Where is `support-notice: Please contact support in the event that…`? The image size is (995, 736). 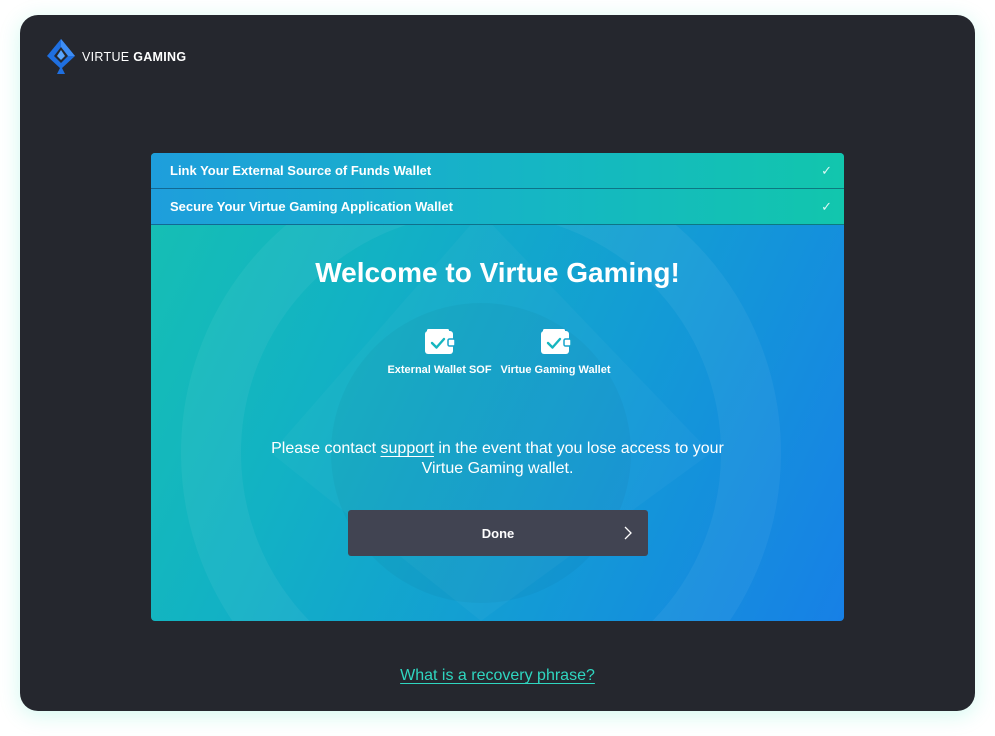 support-notice: Please contact support in the event that… is located at coordinates (497, 459).